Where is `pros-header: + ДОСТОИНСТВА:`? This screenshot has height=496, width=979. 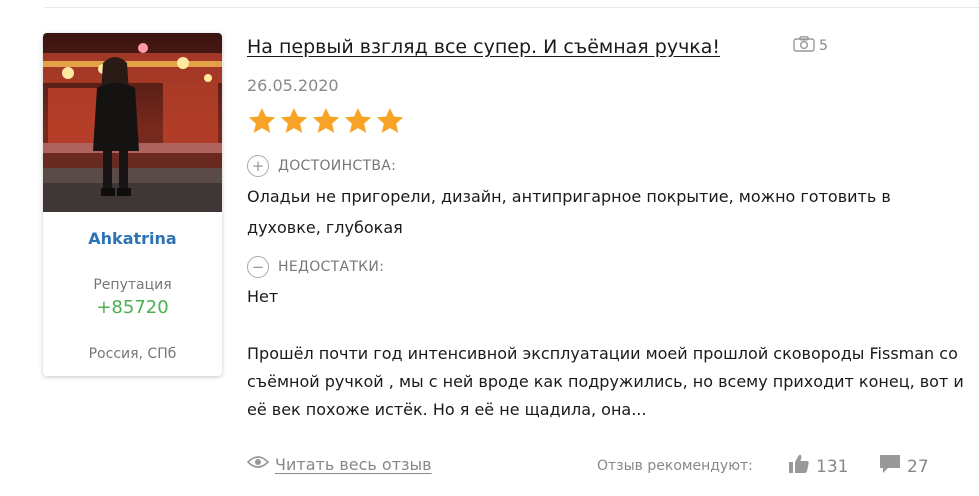
pros-header: + ДОСТОИНСТВА: is located at coordinates (321, 166).